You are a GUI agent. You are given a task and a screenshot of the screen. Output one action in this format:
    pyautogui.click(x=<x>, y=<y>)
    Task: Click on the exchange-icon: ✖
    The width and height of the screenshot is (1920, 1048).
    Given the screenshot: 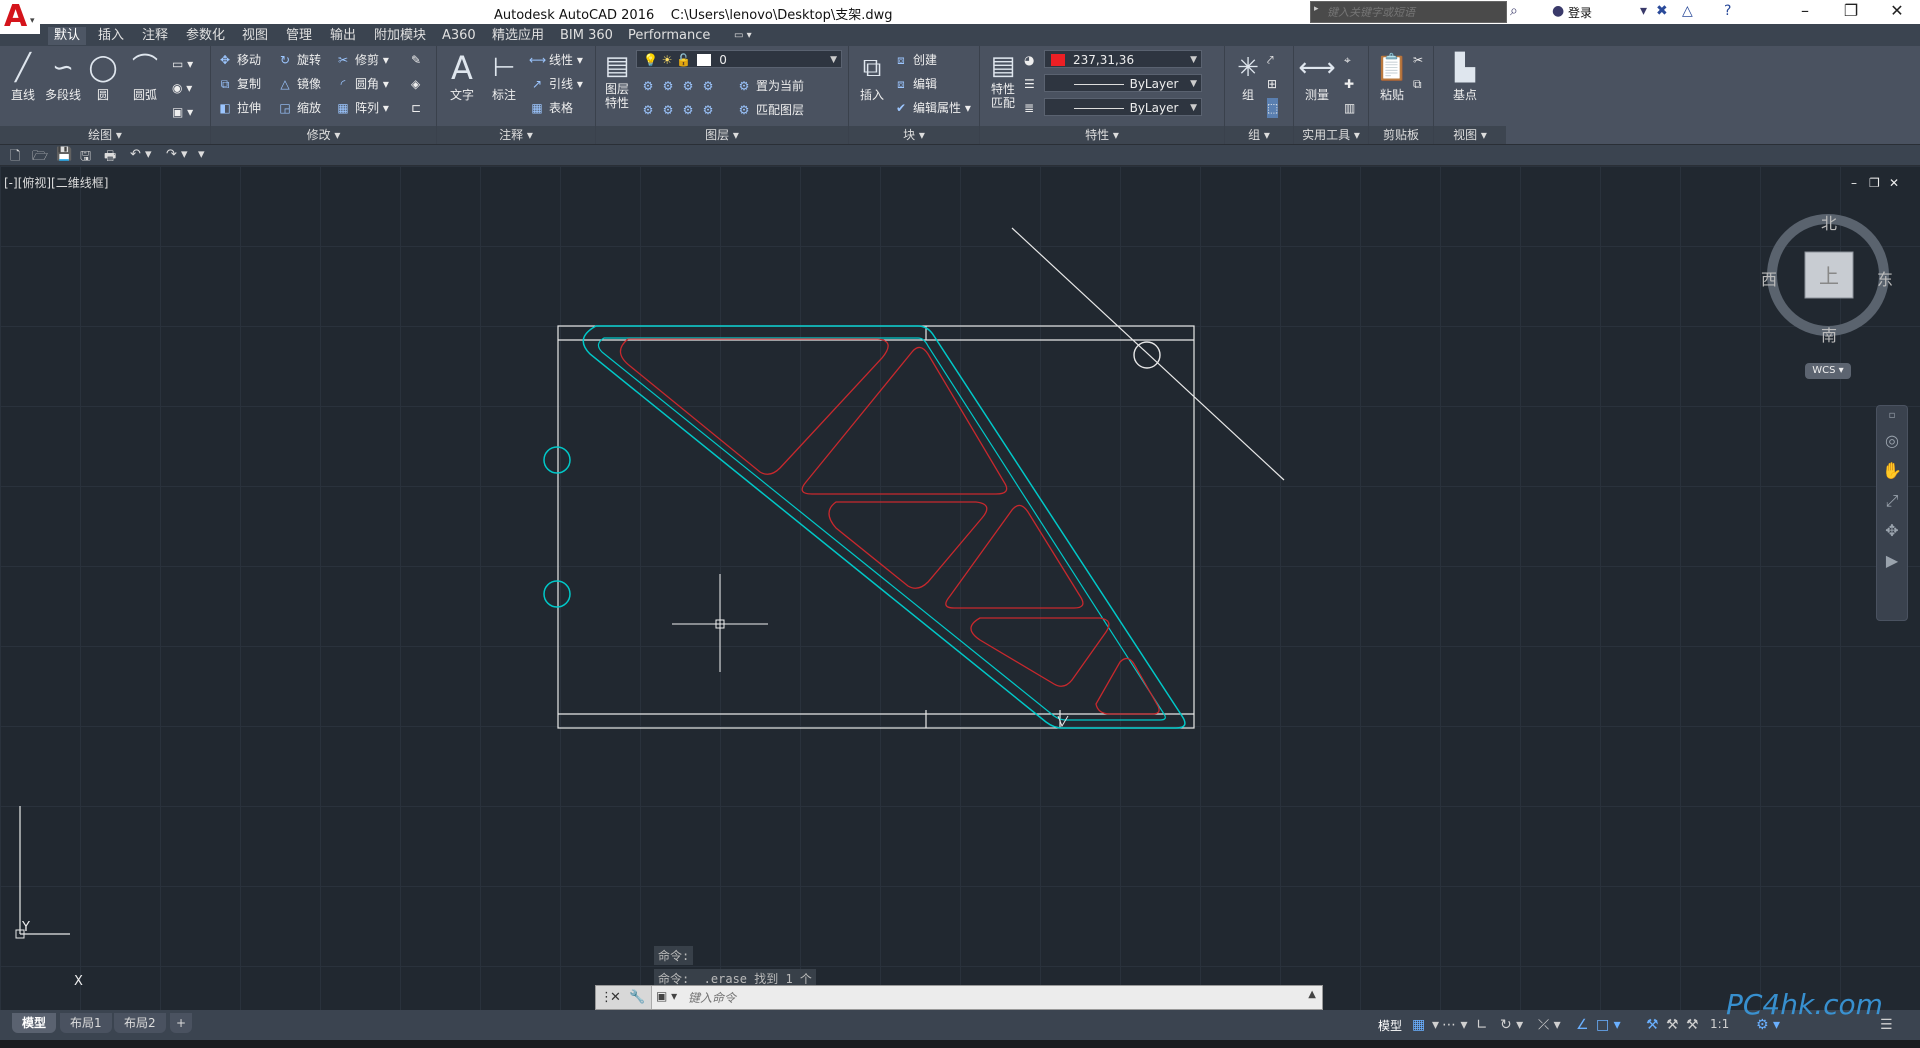 What is the action you would take?
    pyautogui.click(x=1662, y=11)
    